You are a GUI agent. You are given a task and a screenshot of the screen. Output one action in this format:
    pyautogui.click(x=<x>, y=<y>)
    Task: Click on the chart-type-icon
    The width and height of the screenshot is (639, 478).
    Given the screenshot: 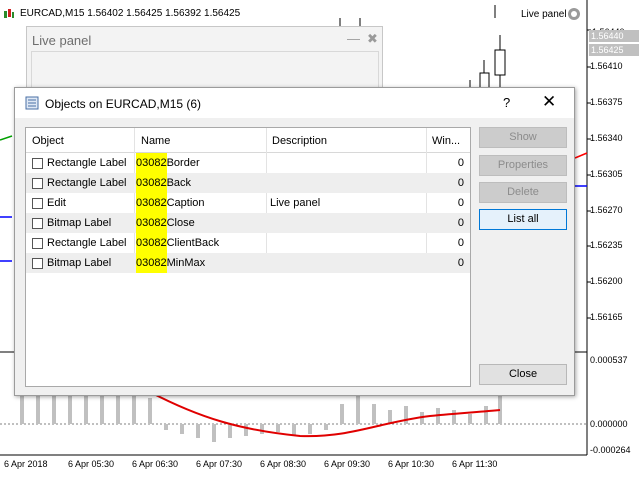 What is the action you would take?
    pyautogui.click(x=9, y=14)
    